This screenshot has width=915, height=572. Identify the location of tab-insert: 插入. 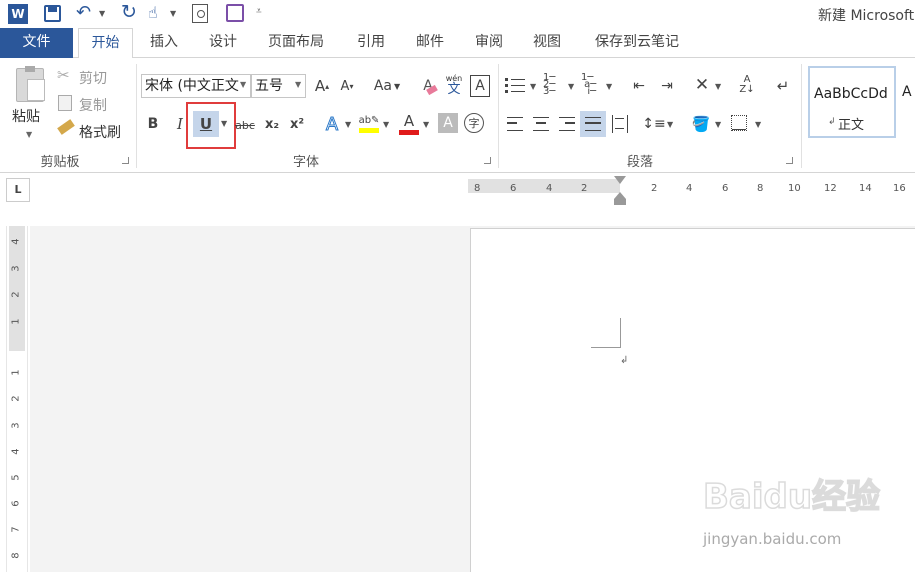
(164, 43).